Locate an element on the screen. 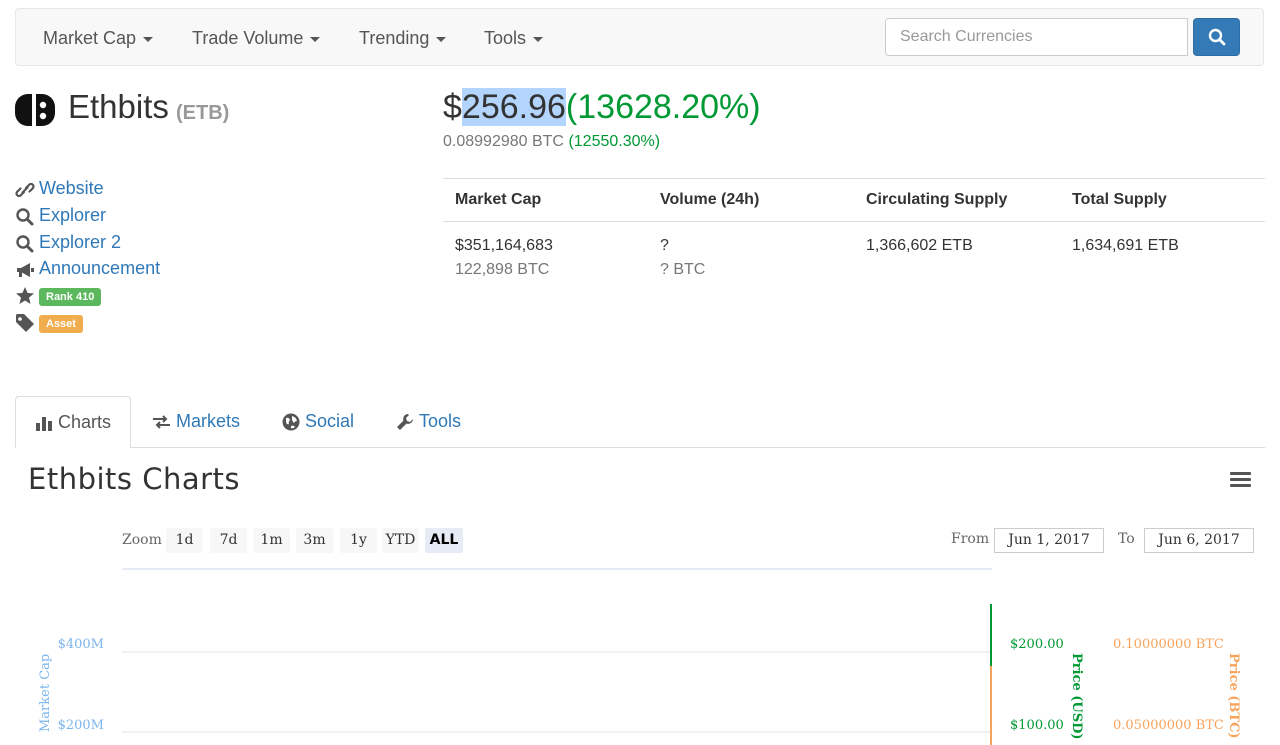 The height and width of the screenshot is (745, 1280). y-left-tick: $200M is located at coordinates (81, 725).